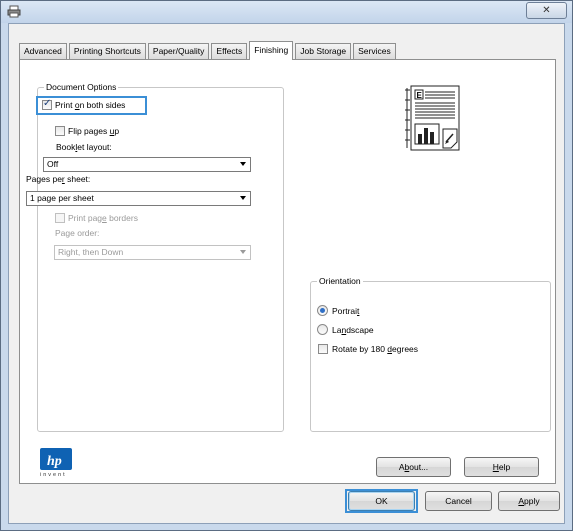  What do you see at coordinates (323, 349) in the screenshot?
I see `rotate-180-checkbox` at bounding box center [323, 349].